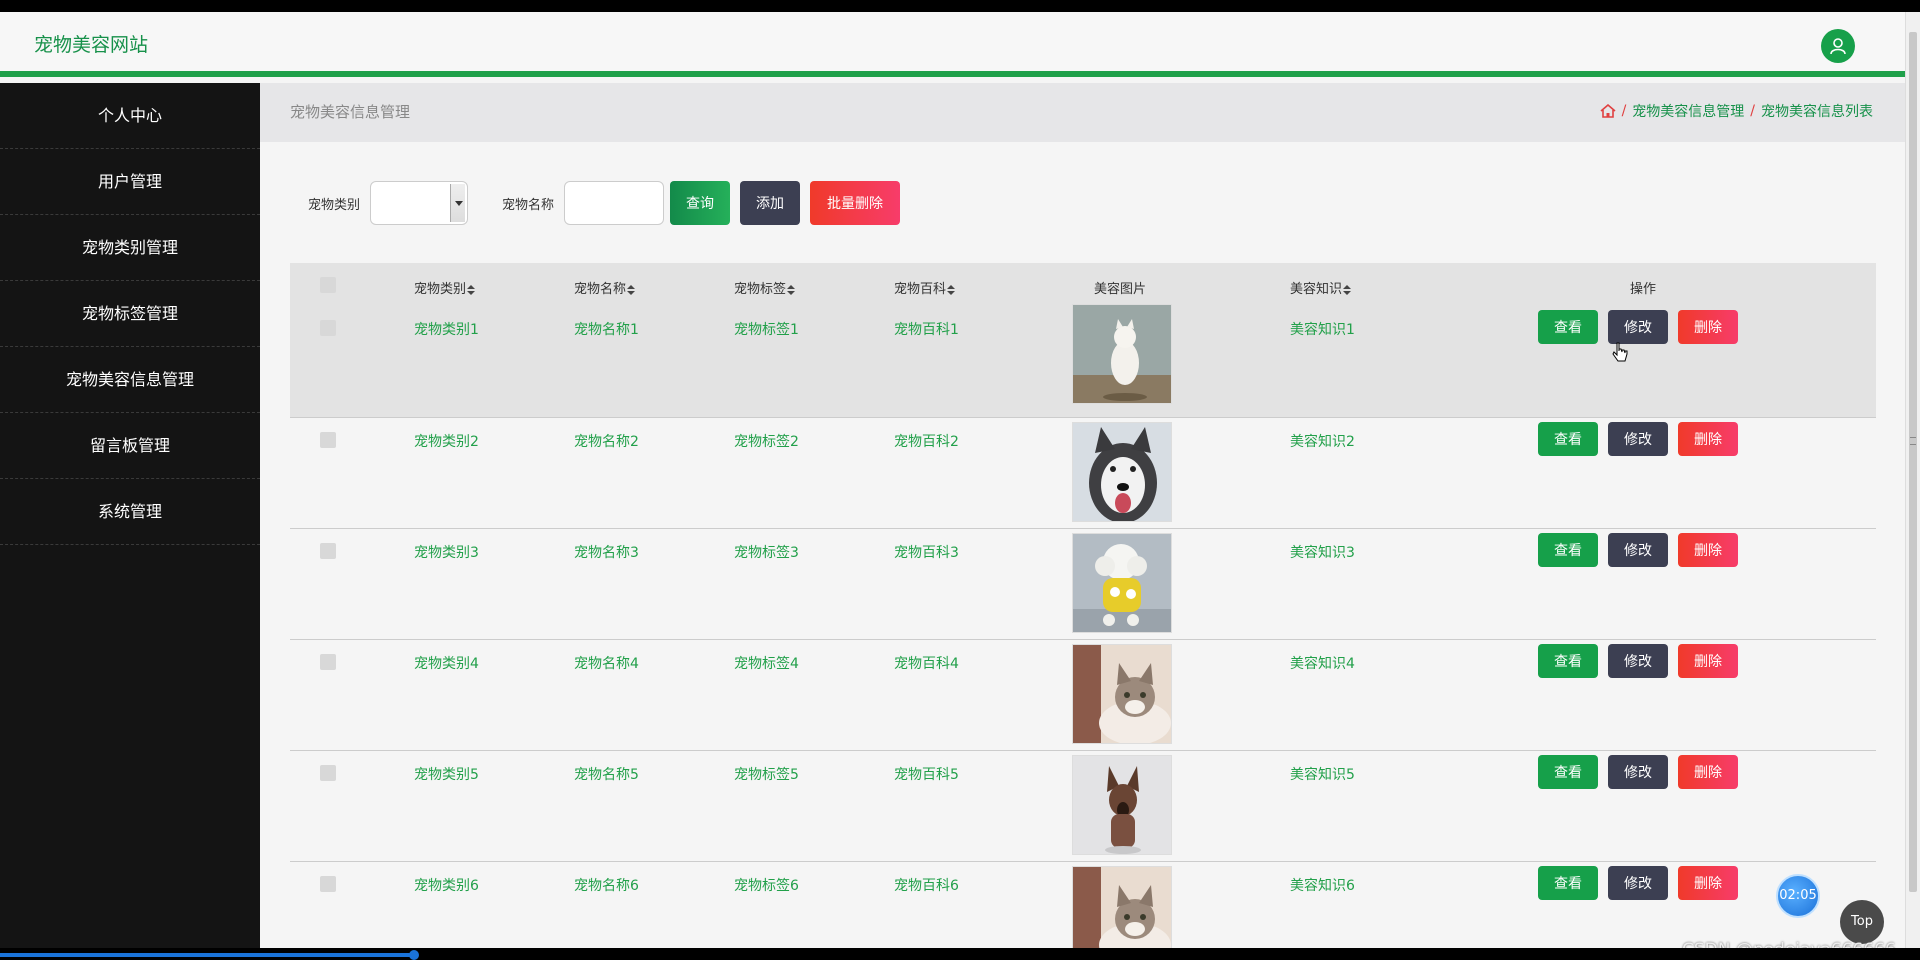 This screenshot has height=960, width=1920. Describe the element at coordinates (130, 314) in the screenshot. I see `sidebar-item-pet-tag: 宠物标签管理` at that location.